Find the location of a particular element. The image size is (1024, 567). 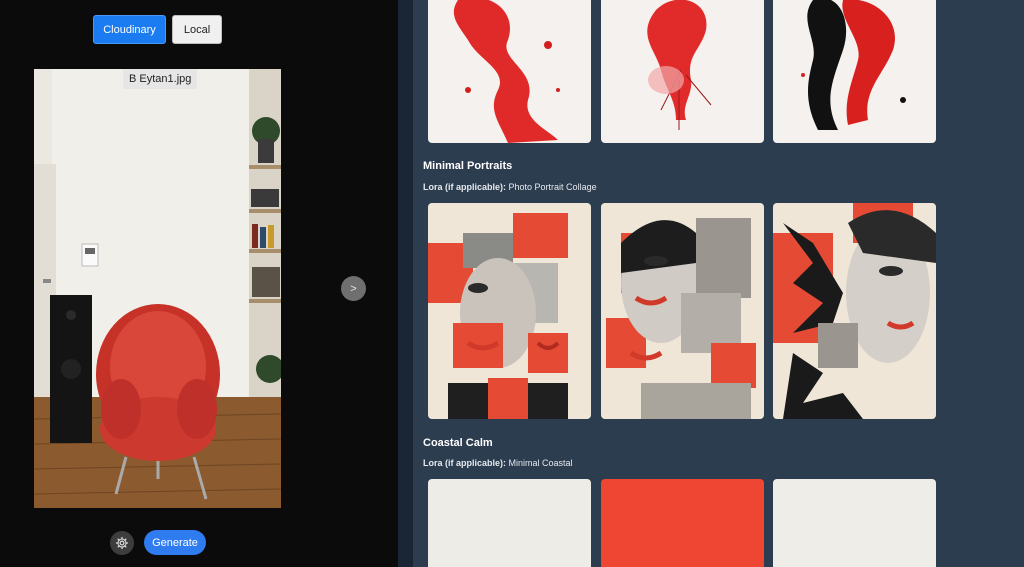

next-arrow-button: > is located at coordinates (353, 288).